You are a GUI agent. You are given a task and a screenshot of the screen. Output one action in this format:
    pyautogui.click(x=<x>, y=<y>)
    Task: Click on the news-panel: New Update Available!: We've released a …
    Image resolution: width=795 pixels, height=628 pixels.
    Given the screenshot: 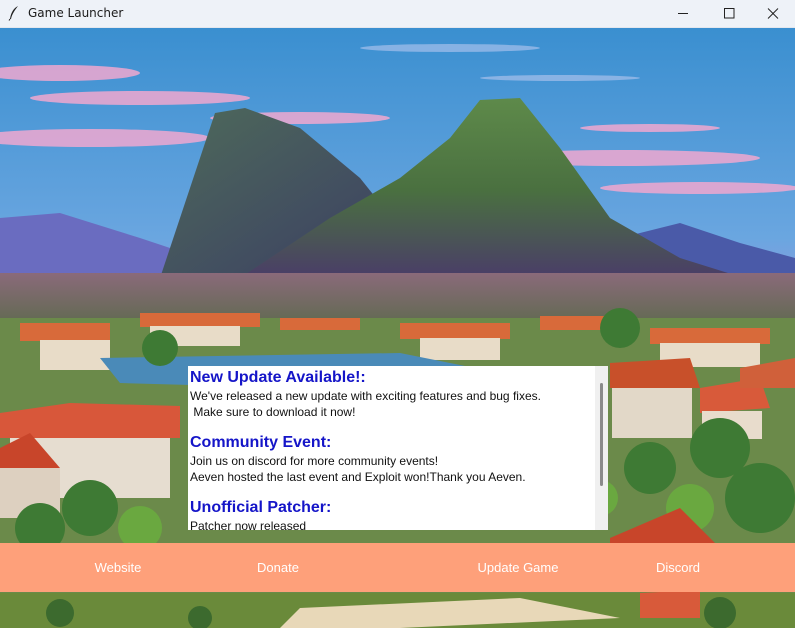 What is the action you would take?
    pyautogui.click(x=398, y=448)
    